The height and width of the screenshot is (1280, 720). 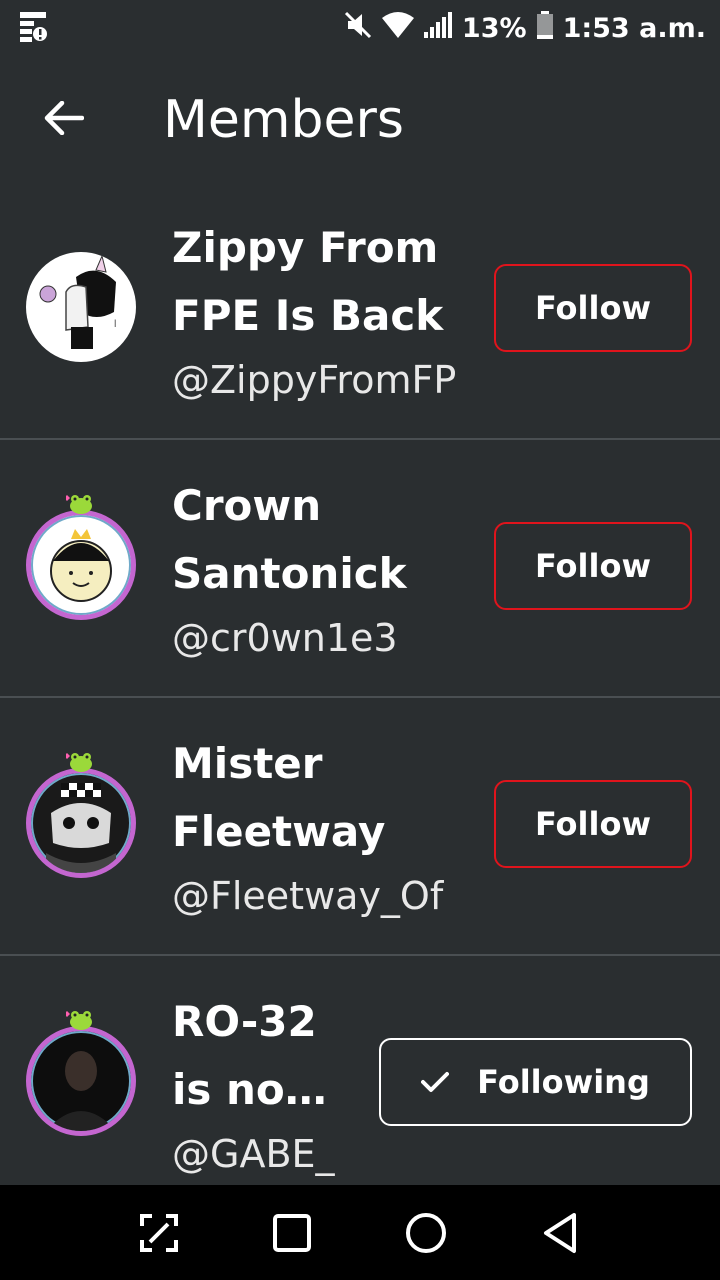 I want to click on member-username: @cr0wn1e3, so click(x=285, y=638).